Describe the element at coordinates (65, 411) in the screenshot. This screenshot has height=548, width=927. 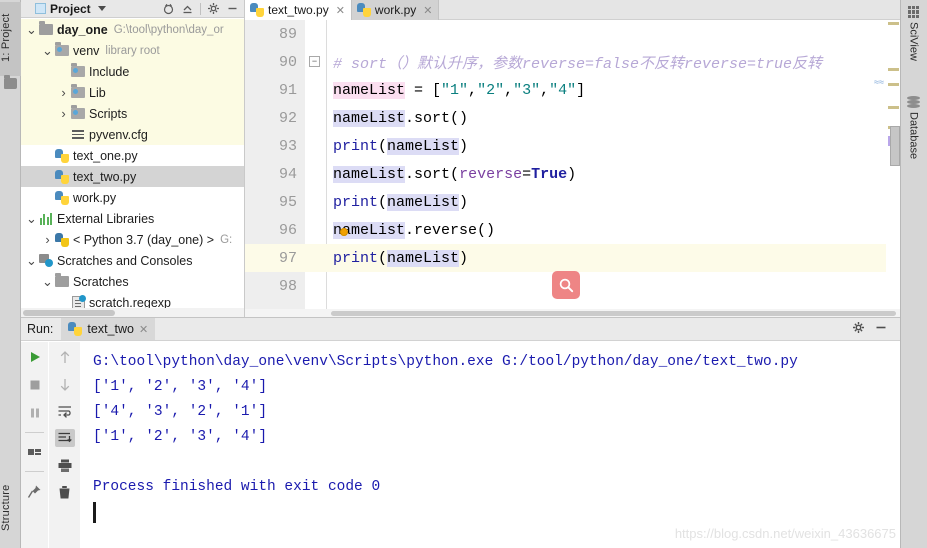
I see `soft-wrap-icon` at that location.